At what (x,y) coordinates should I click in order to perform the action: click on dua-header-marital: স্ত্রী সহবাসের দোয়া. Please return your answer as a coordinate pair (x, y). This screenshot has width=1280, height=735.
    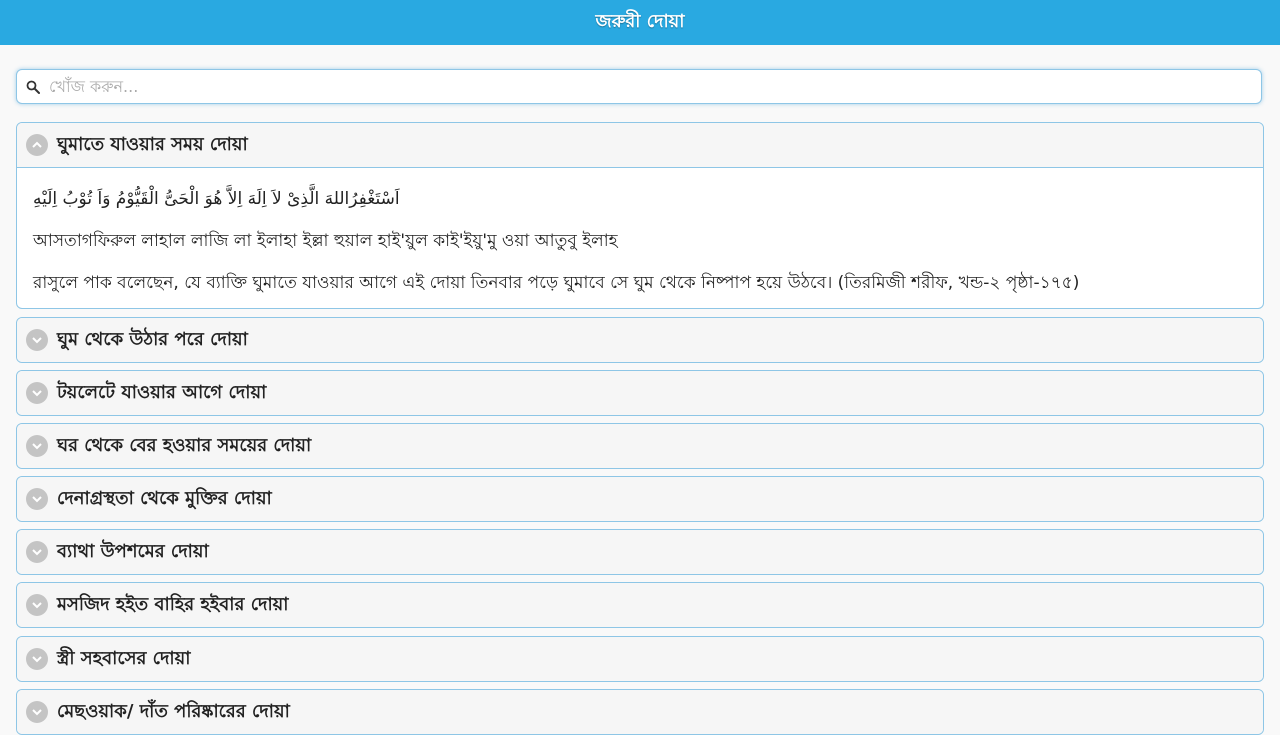
    Looking at the image, I should click on (640, 659).